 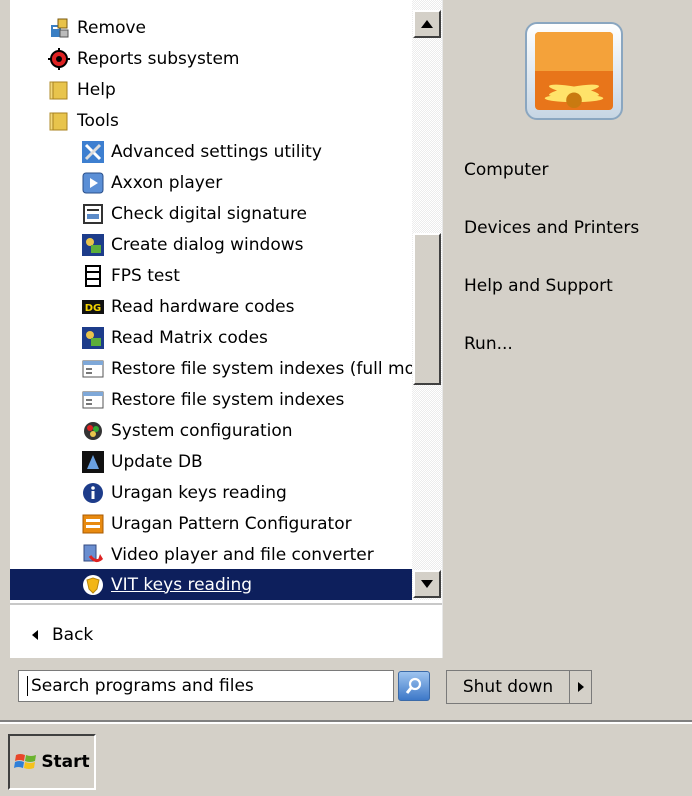 I want to click on scroll-up-button, so click(x=427, y=24).